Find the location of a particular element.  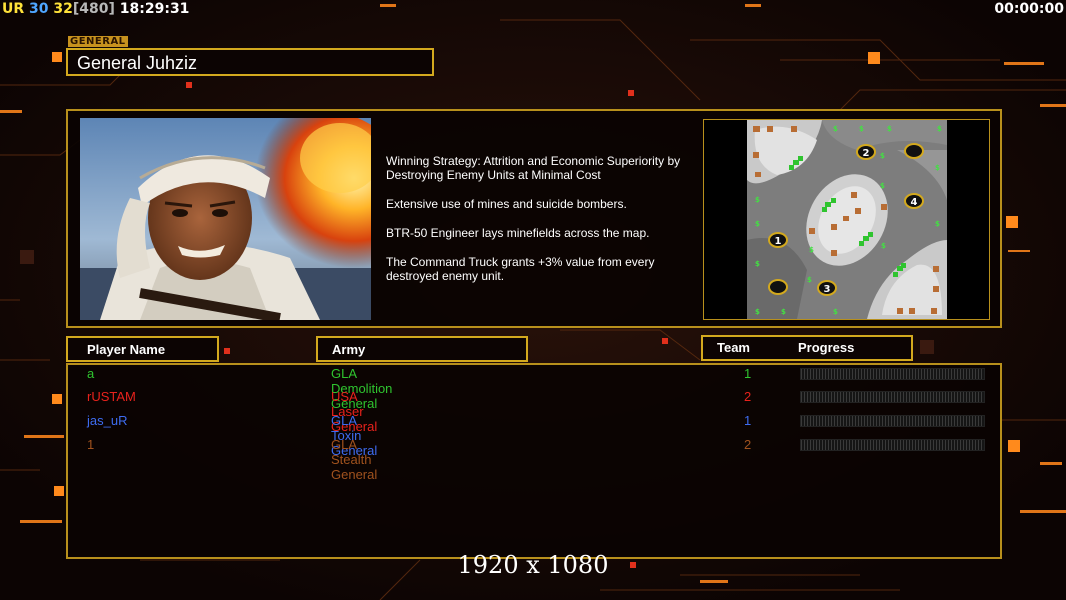

minimap-terrain: $ $ $ $ $ $ $ $ $ $ $ $ $ $ $ $ $ 2 4 1 3 is located at coordinates (847, 219).